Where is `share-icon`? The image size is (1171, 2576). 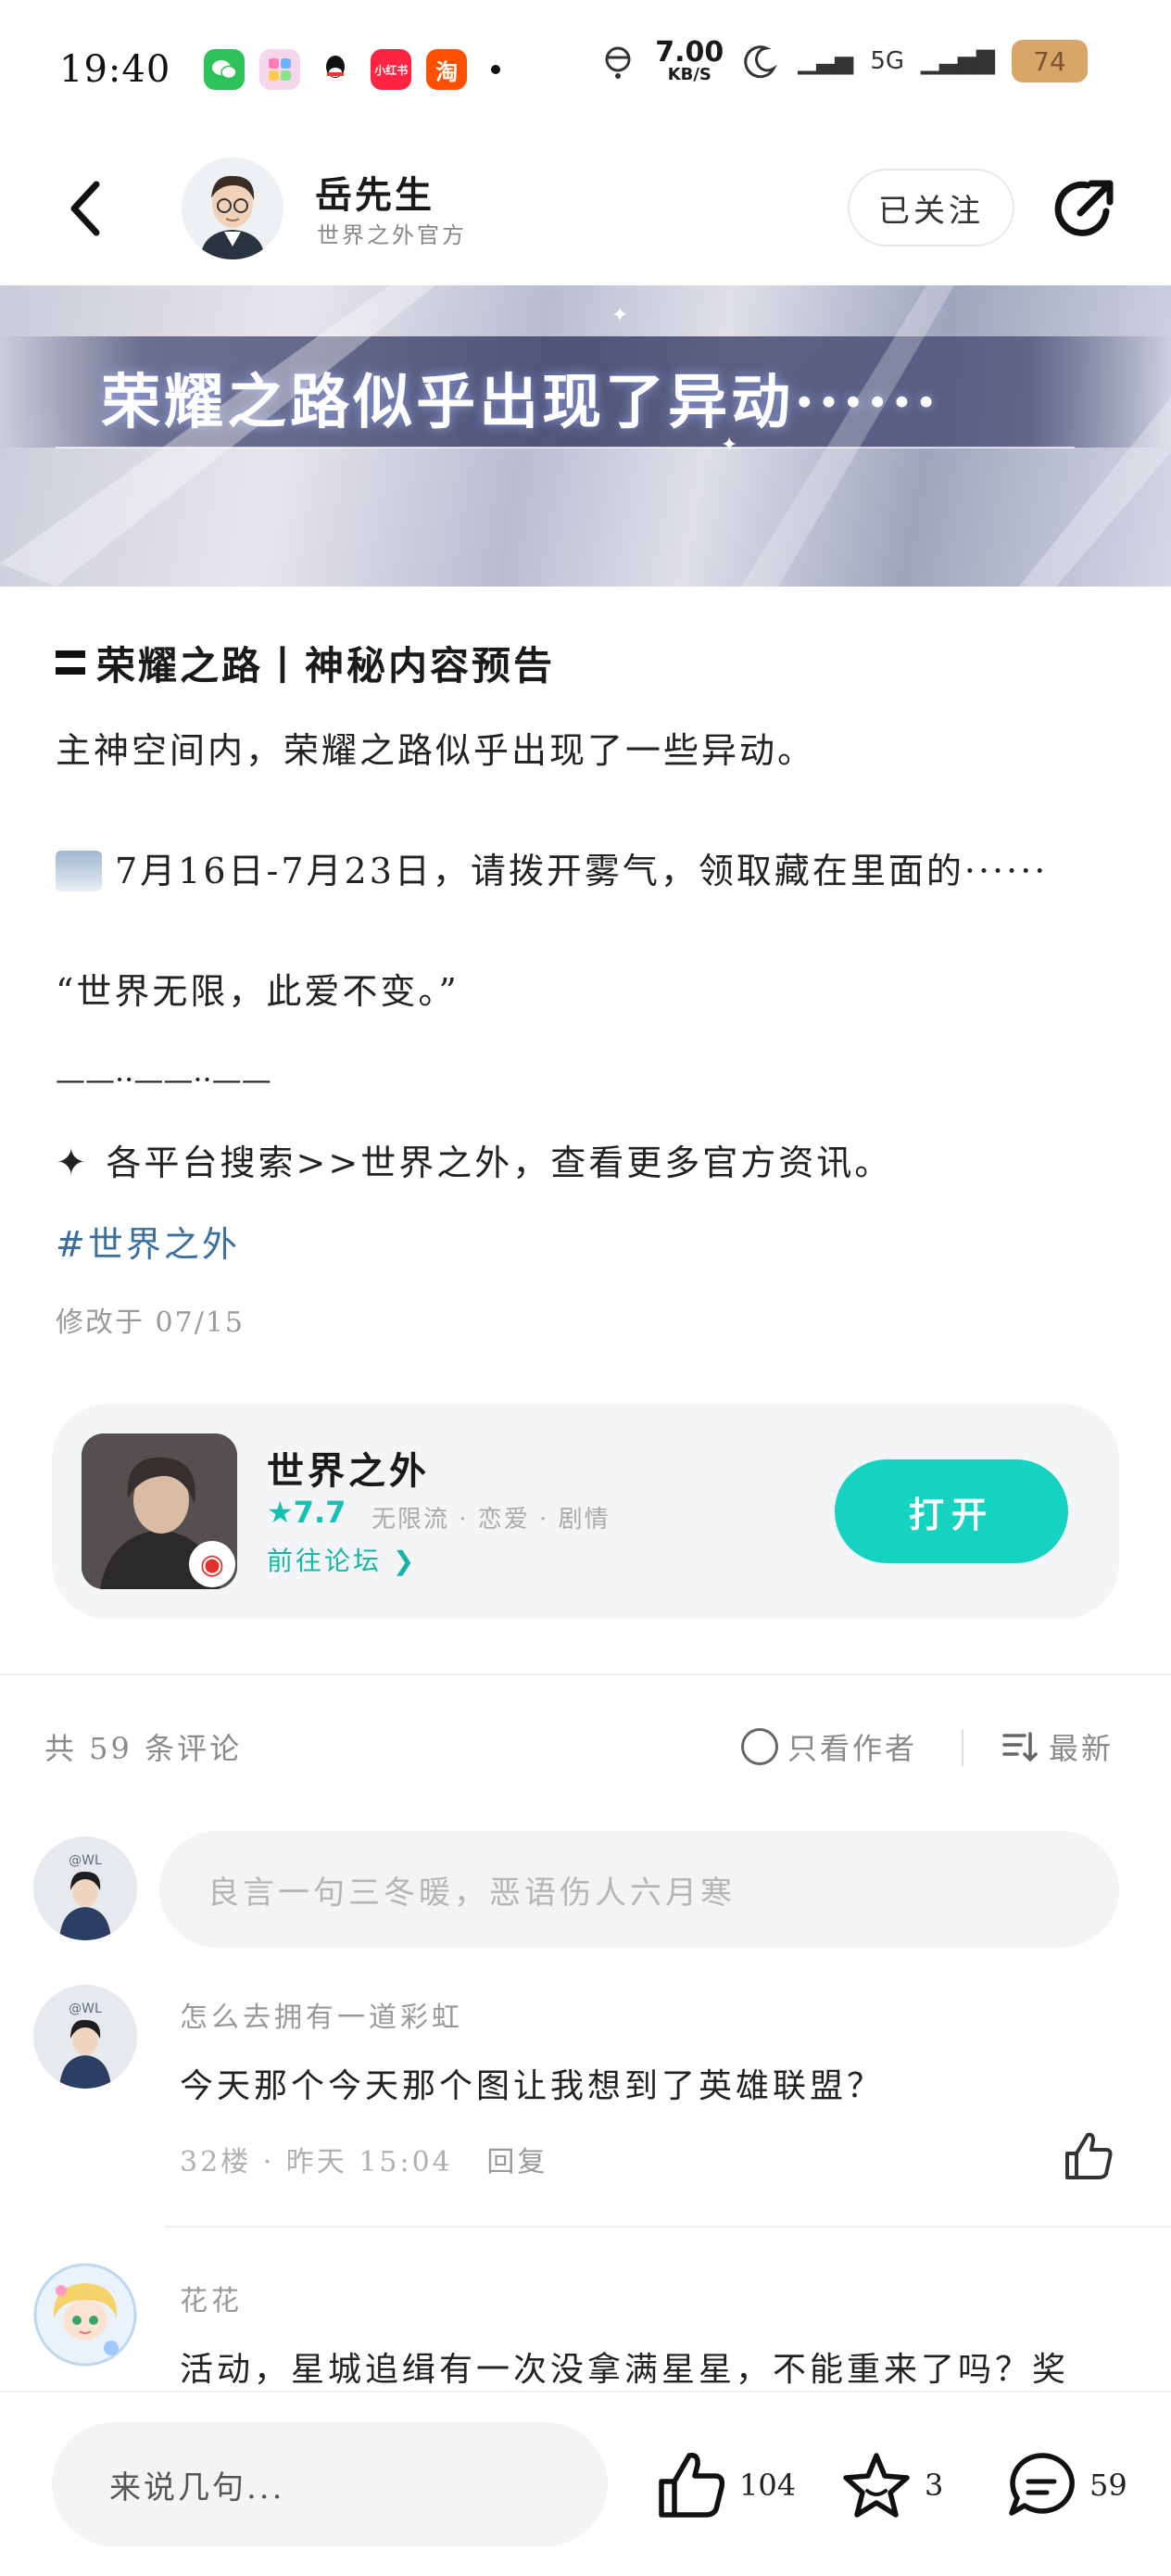 share-icon is located at coordinates (1084, 208).